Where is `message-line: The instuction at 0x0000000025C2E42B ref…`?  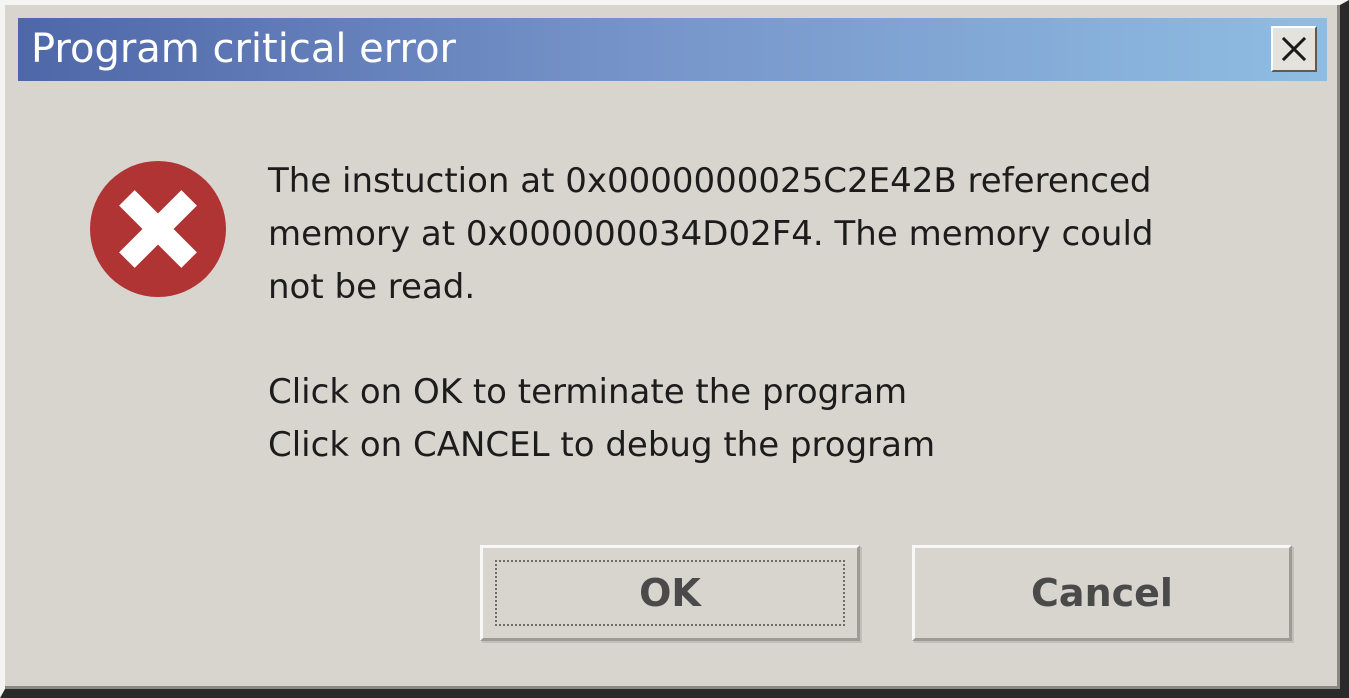
message-line: The instuction at 0x0000000025C2E42B ref… is located at coordinates (710, 181).